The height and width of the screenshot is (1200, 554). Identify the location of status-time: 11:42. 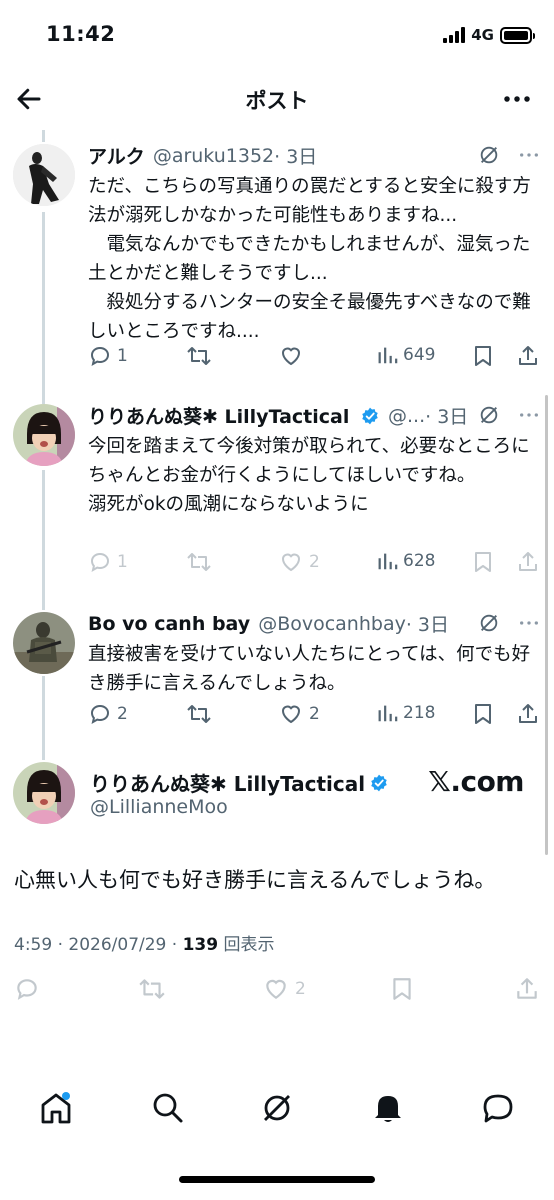
(81, 34).